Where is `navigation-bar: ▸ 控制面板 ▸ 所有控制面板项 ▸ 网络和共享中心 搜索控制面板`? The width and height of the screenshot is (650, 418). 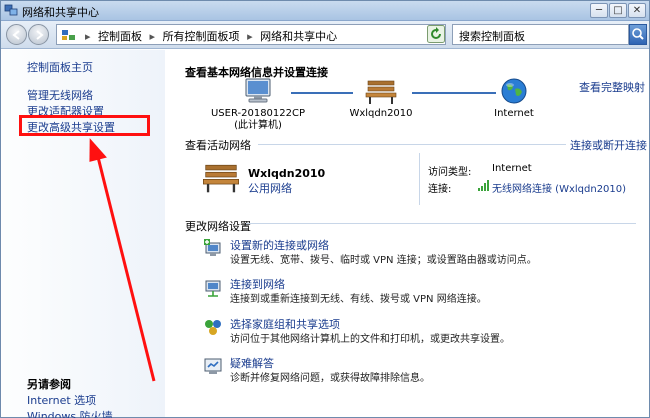
navigation-bar: ▸ 控制面板 ▸ 所有控制面板项 ▸ 网络和共享中心 搜索控制面板 is located at coordinates (325, 35).